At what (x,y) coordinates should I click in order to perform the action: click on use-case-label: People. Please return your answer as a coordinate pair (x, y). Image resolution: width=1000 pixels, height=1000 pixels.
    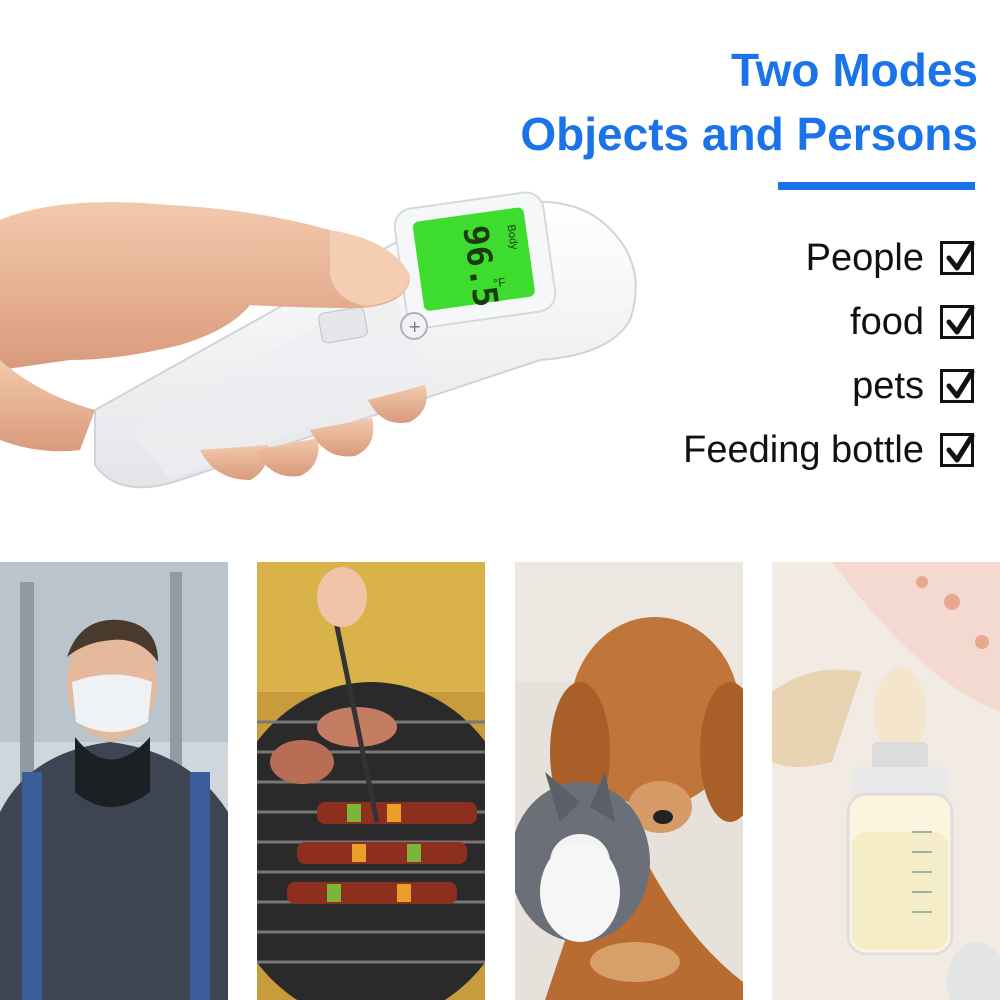
    Looking at the image, I should click on (864, 257).